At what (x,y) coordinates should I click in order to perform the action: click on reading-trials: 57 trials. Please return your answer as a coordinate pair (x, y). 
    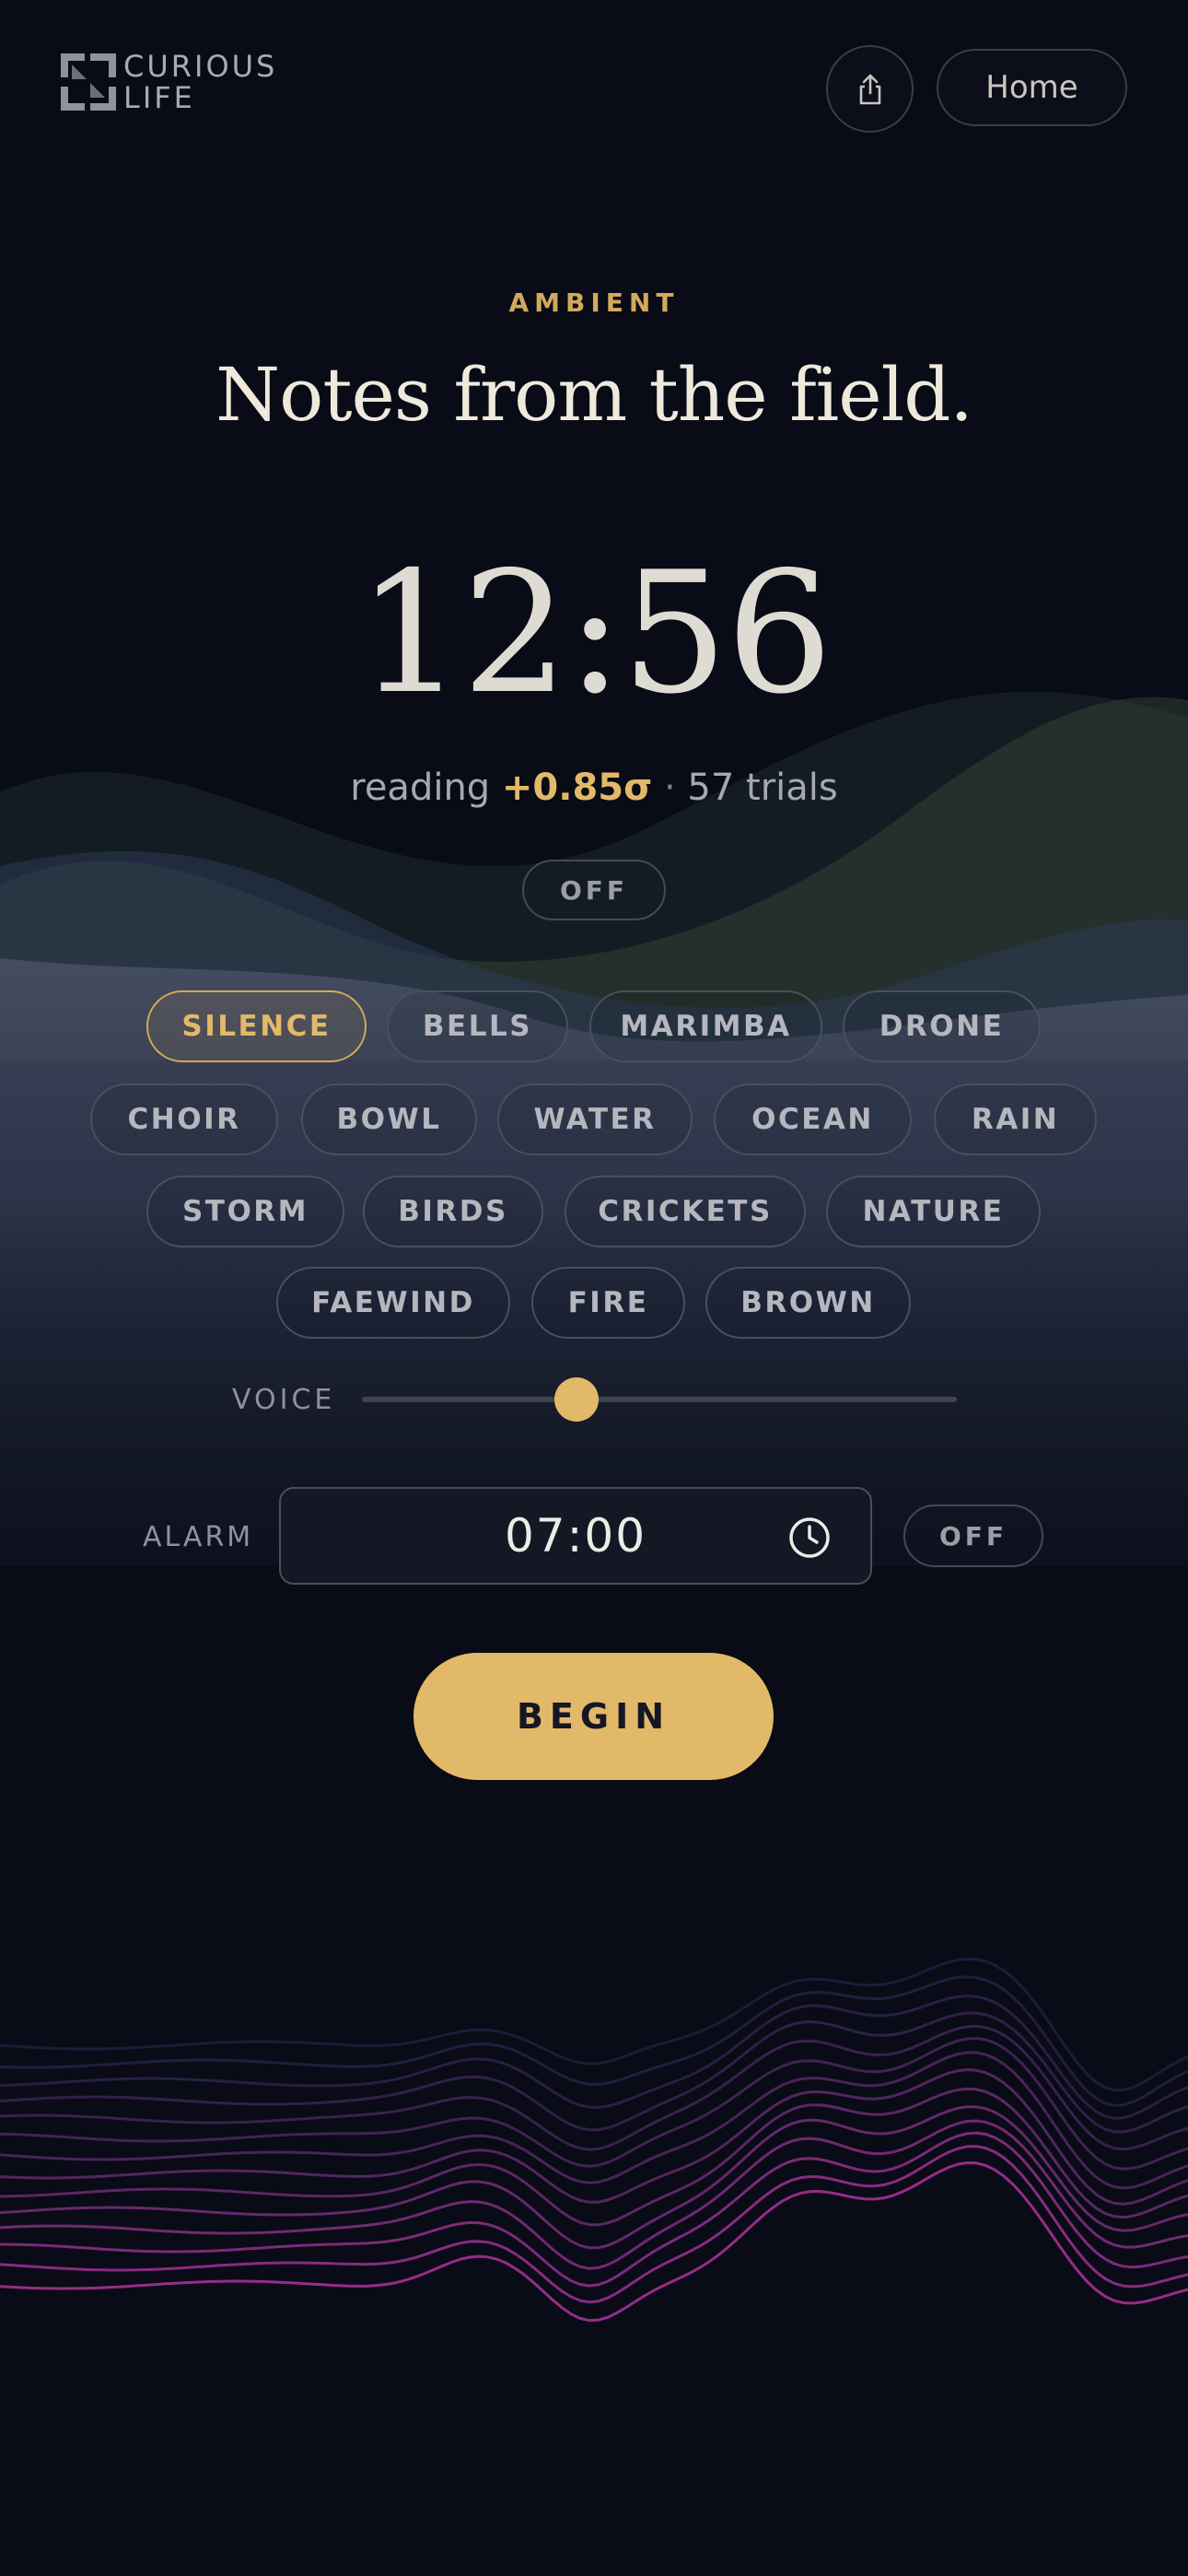
    Looking at the image, I should click on (762, 788).